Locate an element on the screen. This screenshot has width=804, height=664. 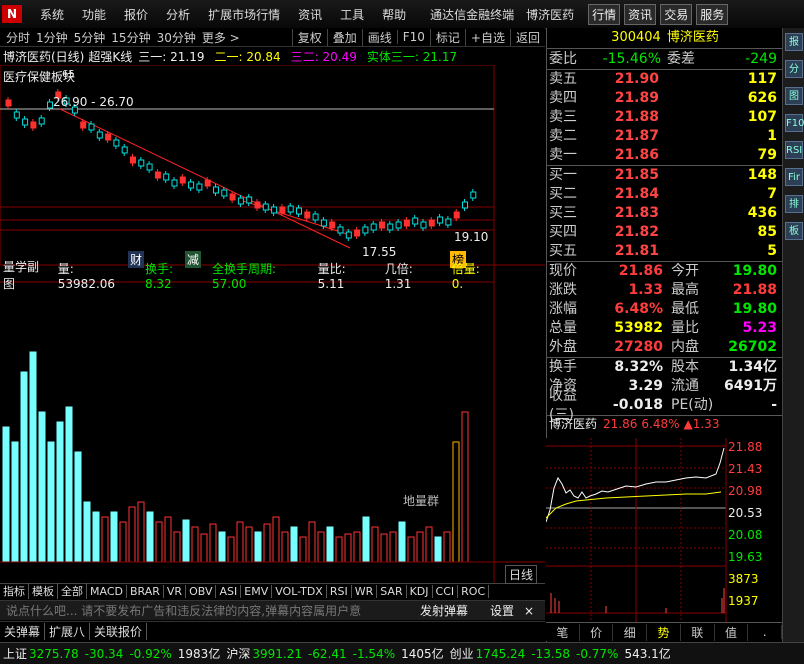
stat-key: 流通 is located at coordinates (685, 386).